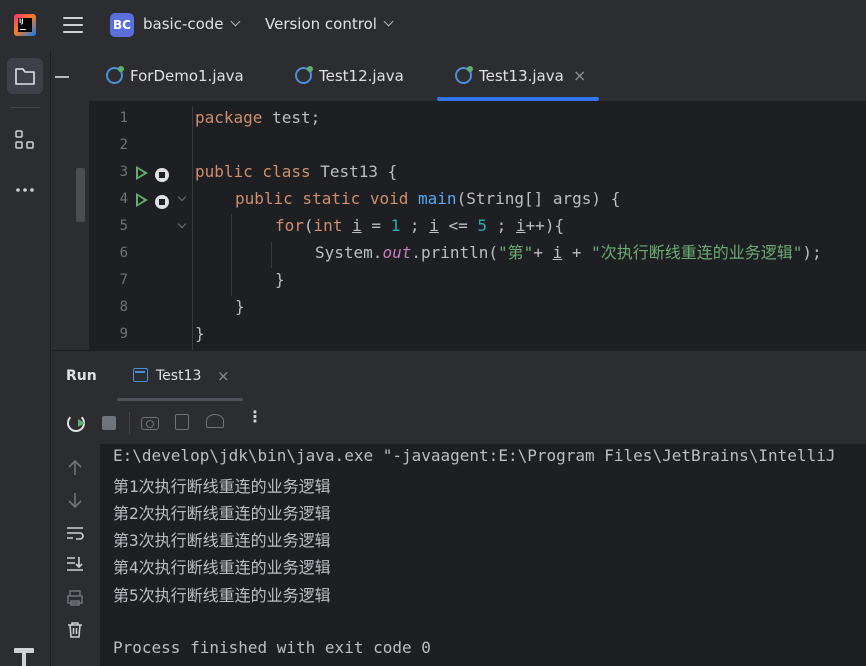 The height and width of the screenshot is (666, 866). What do you see at coordinates (129, 423) in the screenshot?
I see `toolbar-divider` at bounding box center [129, 423].